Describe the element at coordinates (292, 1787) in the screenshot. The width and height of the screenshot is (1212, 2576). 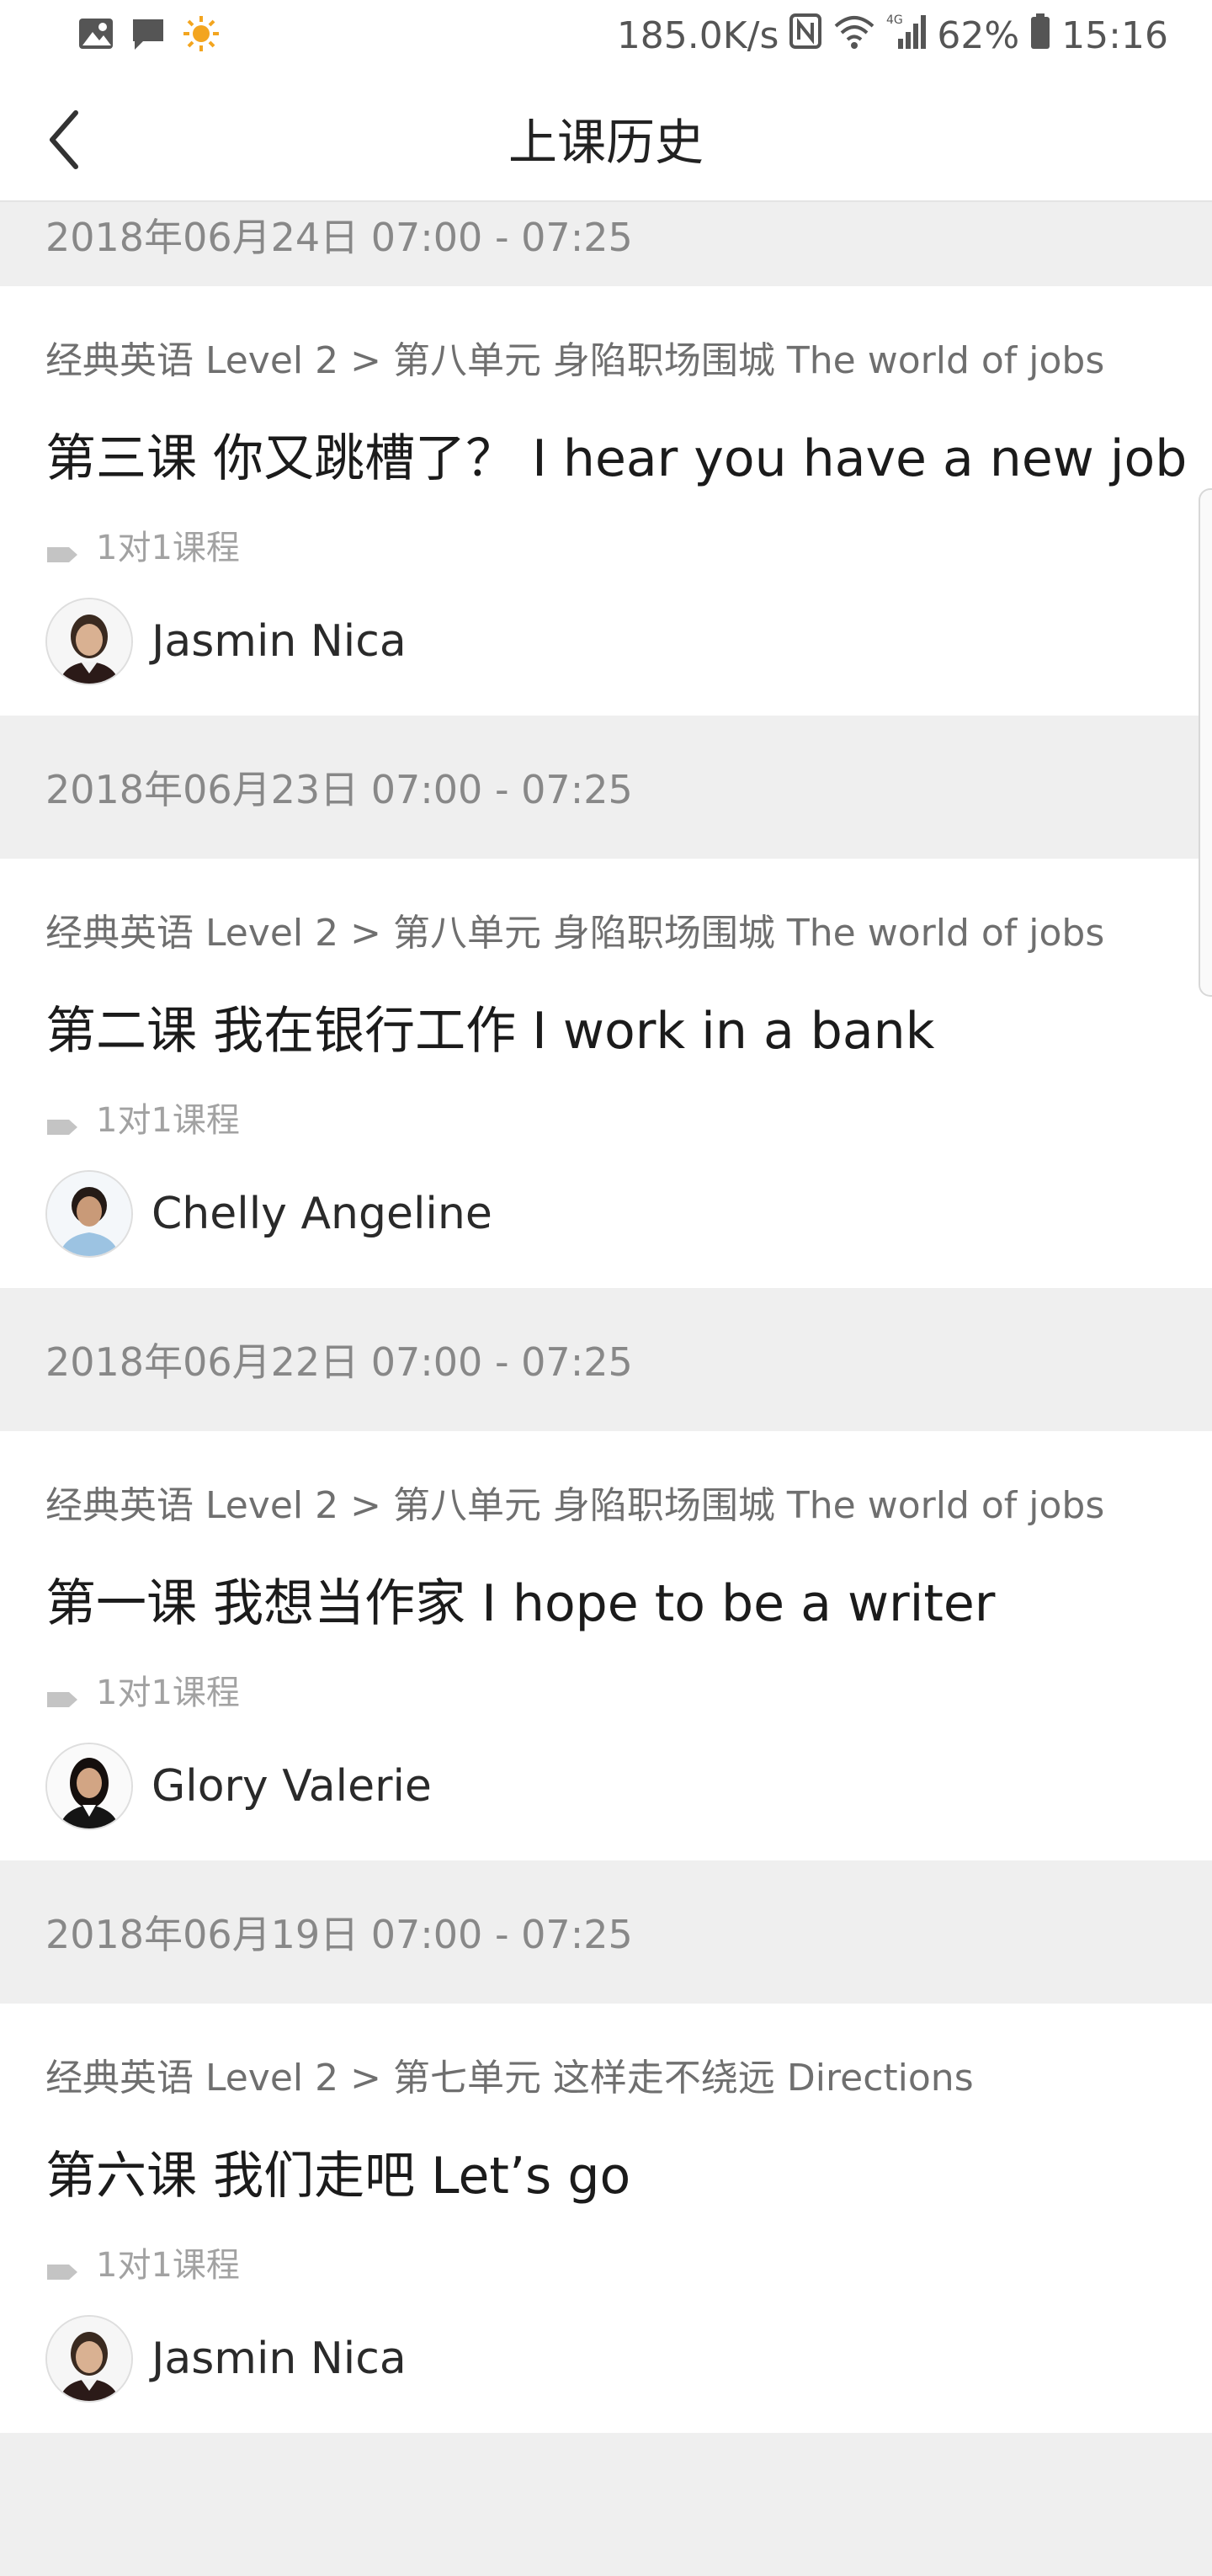
I see `teacher-name: Glory Valerie` at that location.